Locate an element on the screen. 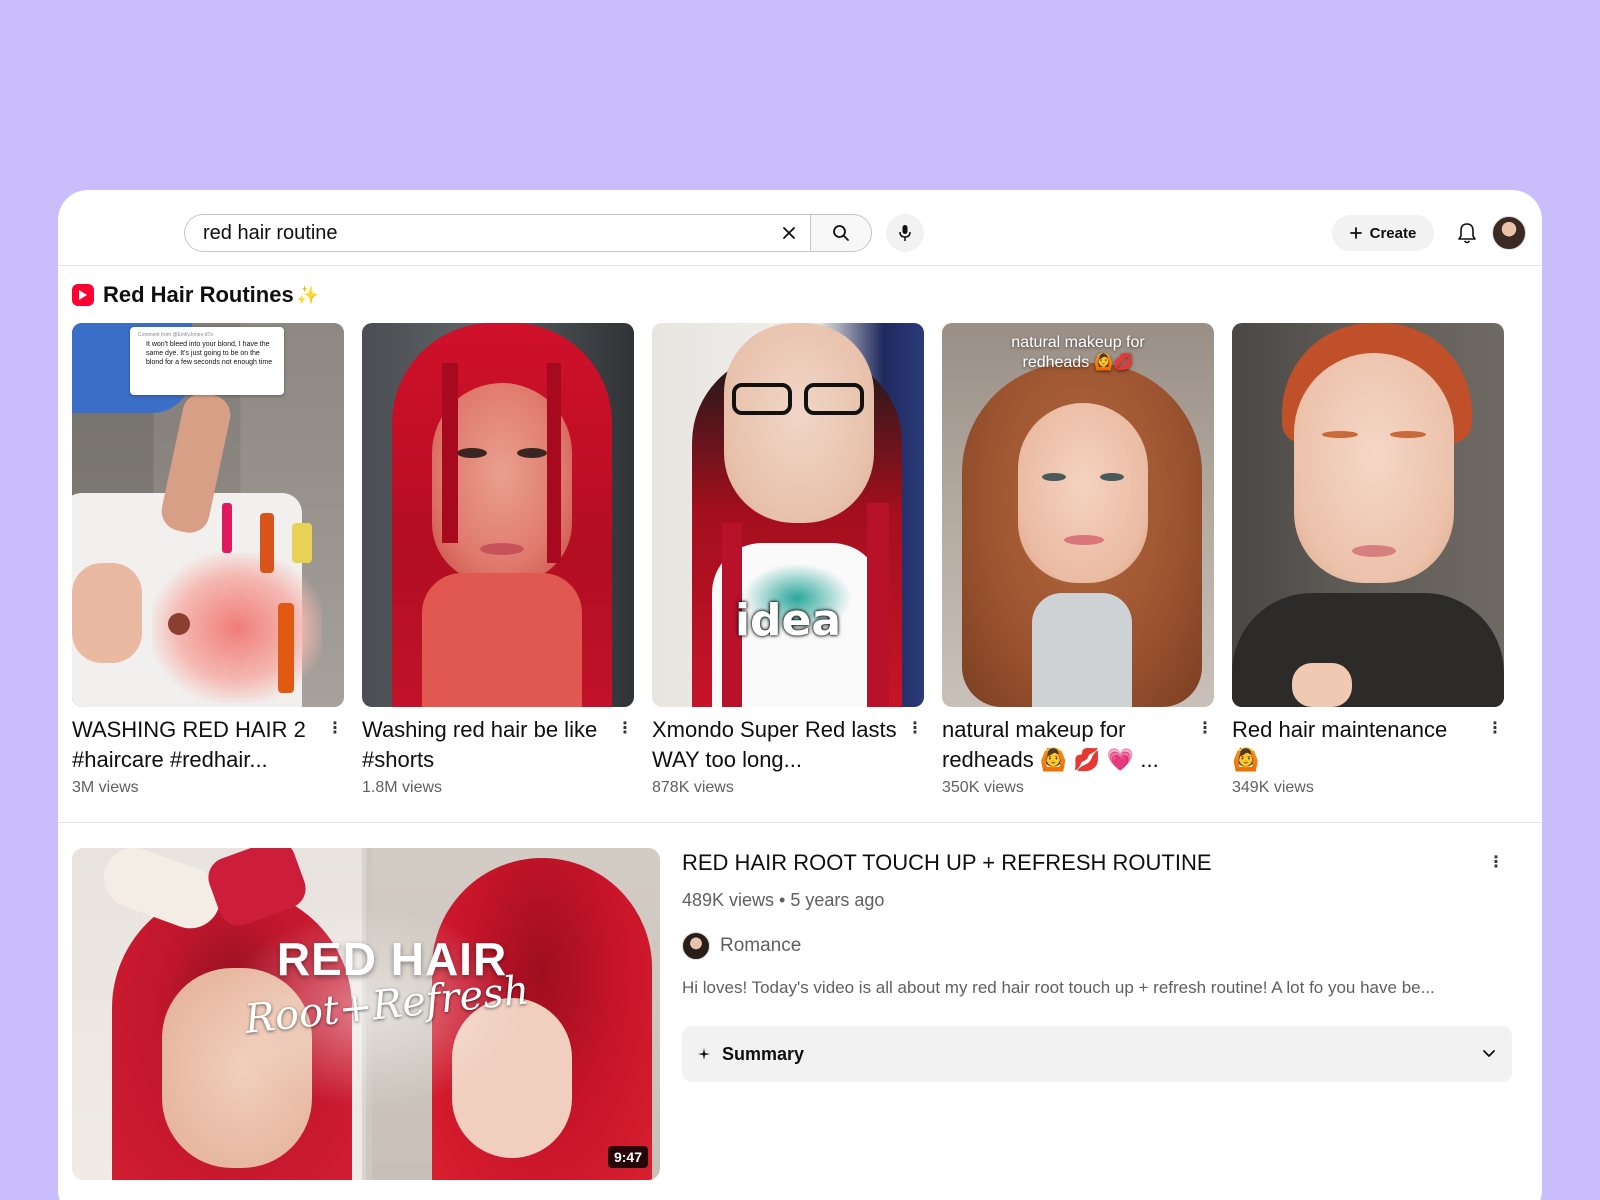  search-query: red hair routine is located at coordinates (487, 233).